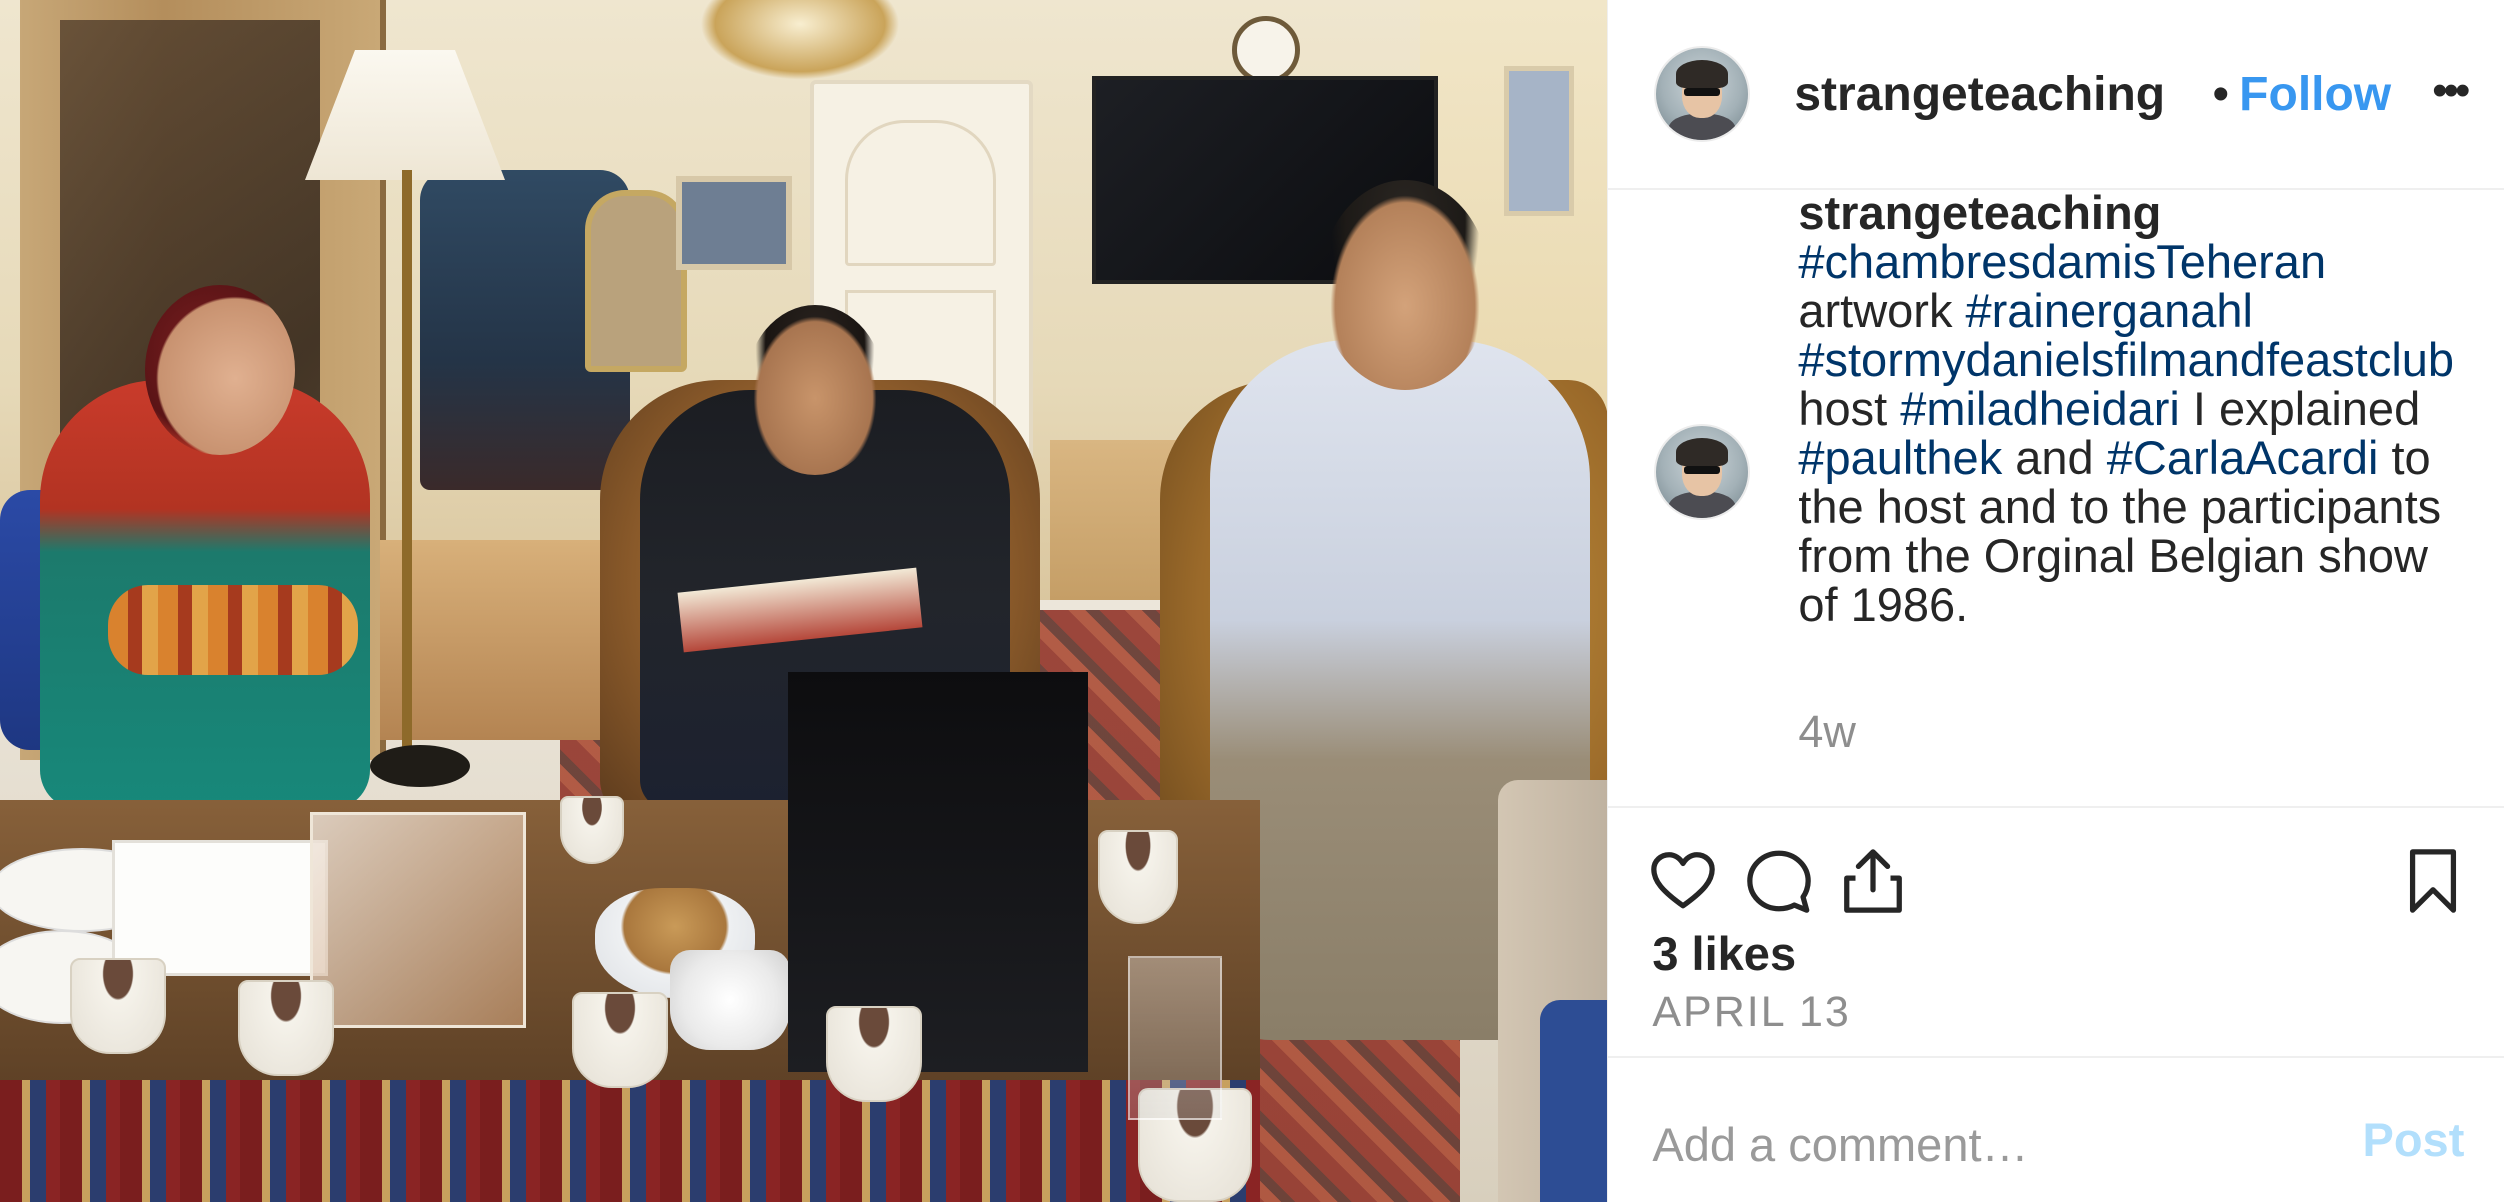 This screenshot has height=1204, width=2504. Describe the element at coordinates (1405, 285) in the screenshot. I see `photo-person-right-head` at that location.